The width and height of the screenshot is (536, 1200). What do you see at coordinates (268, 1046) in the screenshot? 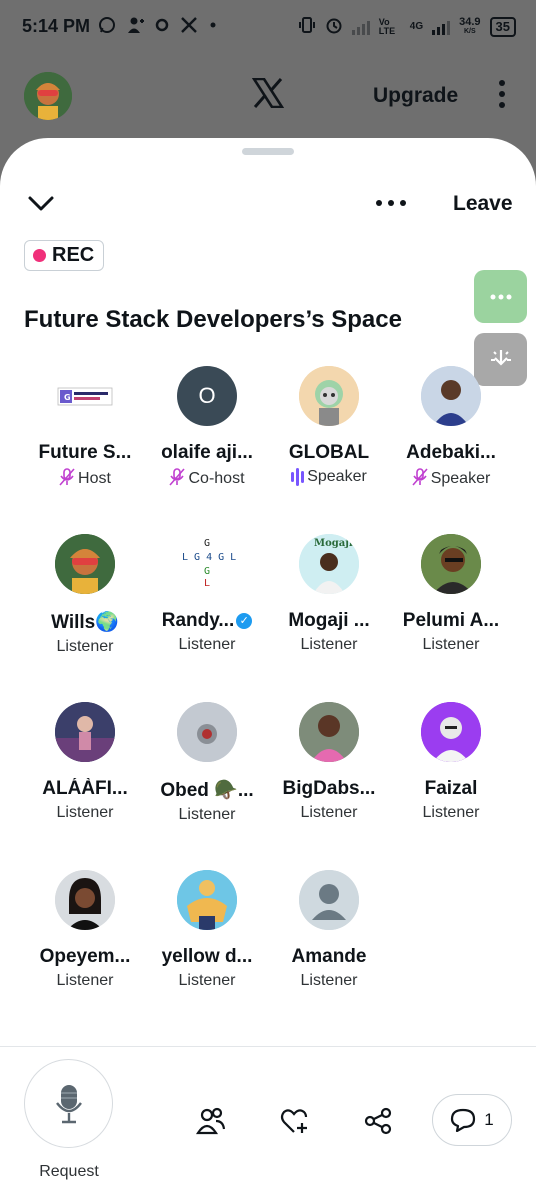
I see `bottom-divider` at bounding box center [268, 1046].